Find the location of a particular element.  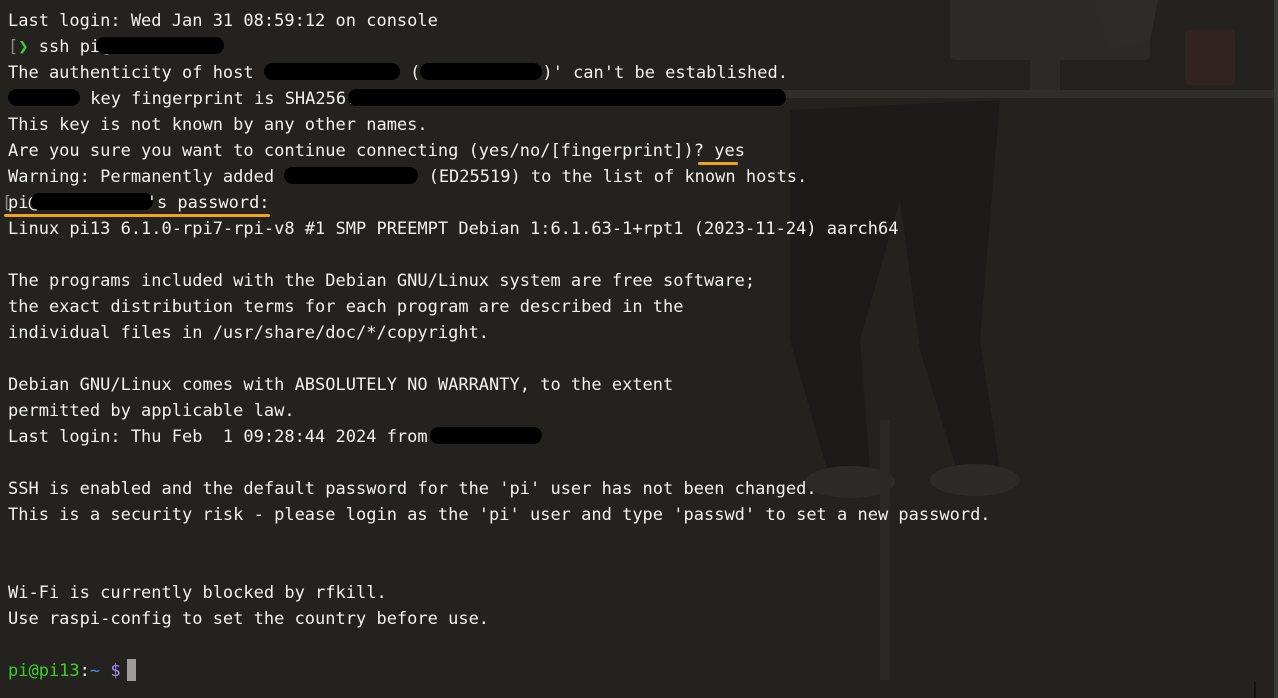

prompt-user: pi@pi13 is located at coordinates (44, 671).